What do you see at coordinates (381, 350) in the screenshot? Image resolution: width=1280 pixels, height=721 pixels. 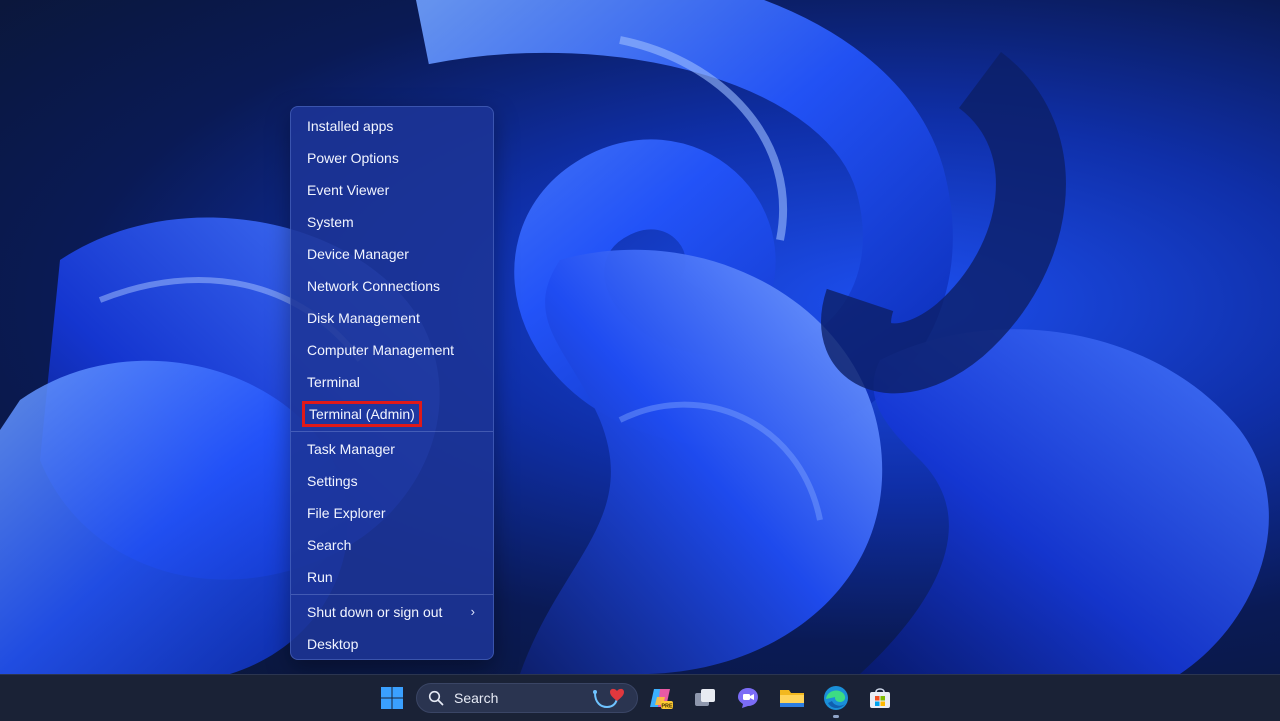 I see `menu-item-label: Computer Management` at bounding box center [381, 350].